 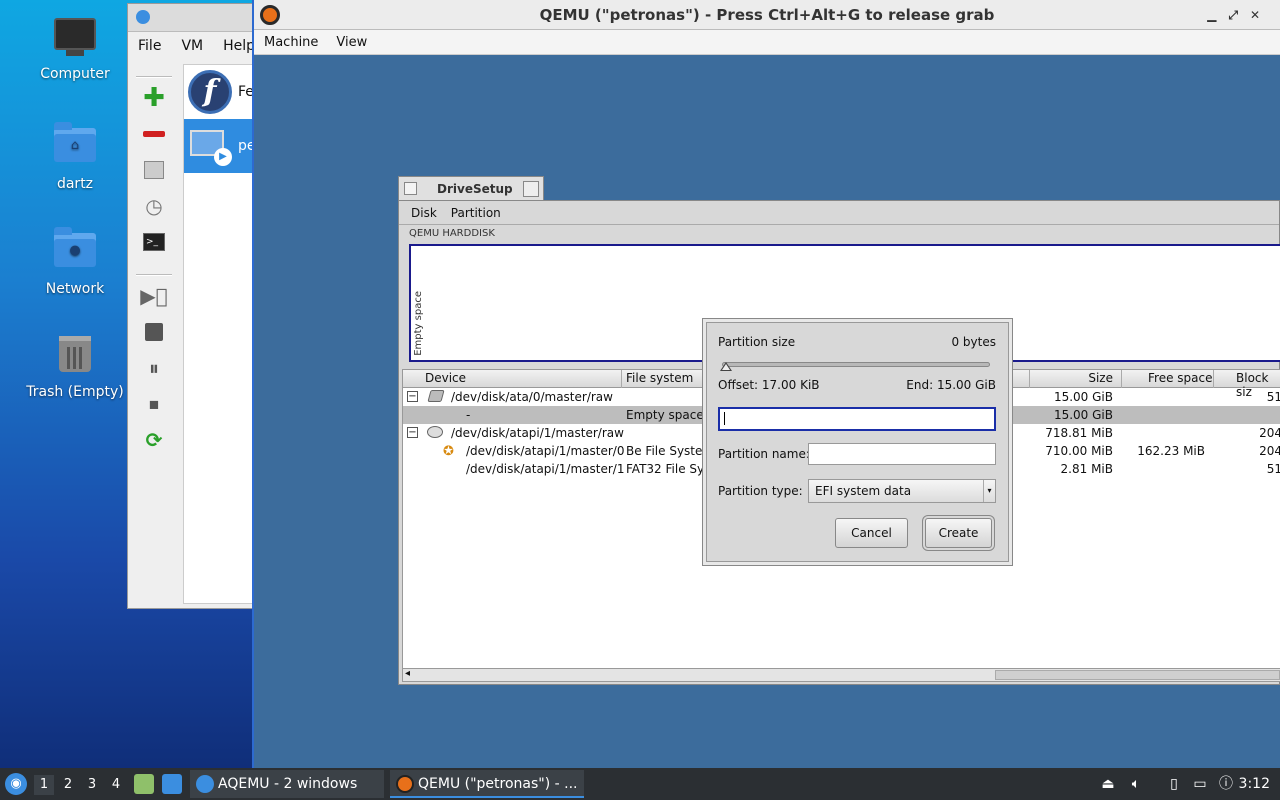 I want to click on task-label: AQEMU - 2 windows, so click(x=288, y=784).